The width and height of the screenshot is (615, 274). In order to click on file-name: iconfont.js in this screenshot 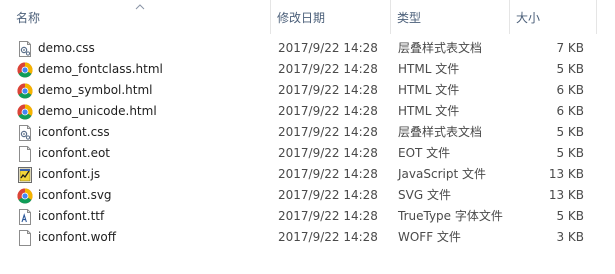, I will do `click(69, 174)`.